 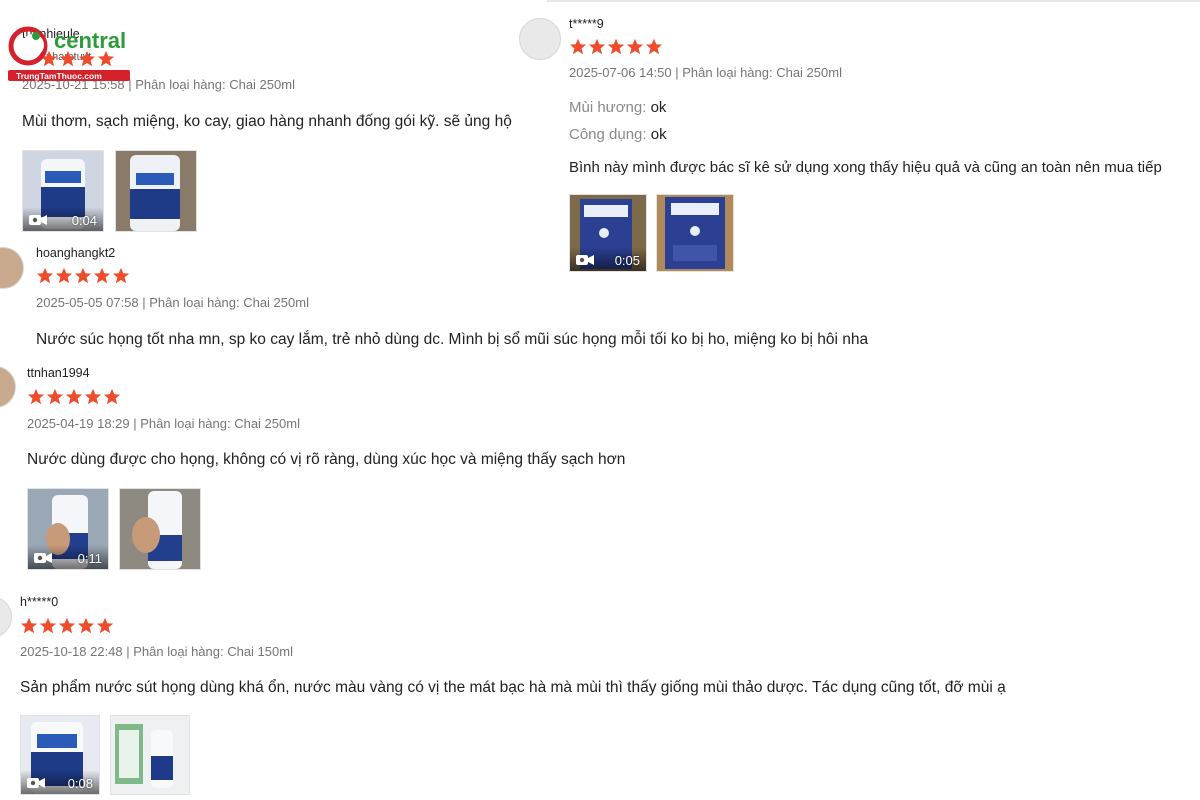 What do you see at coordinates (59, 76) in the screenshot?
I see `logo-url: TrungTamThuoc.com` at bounding box center [59, 76].